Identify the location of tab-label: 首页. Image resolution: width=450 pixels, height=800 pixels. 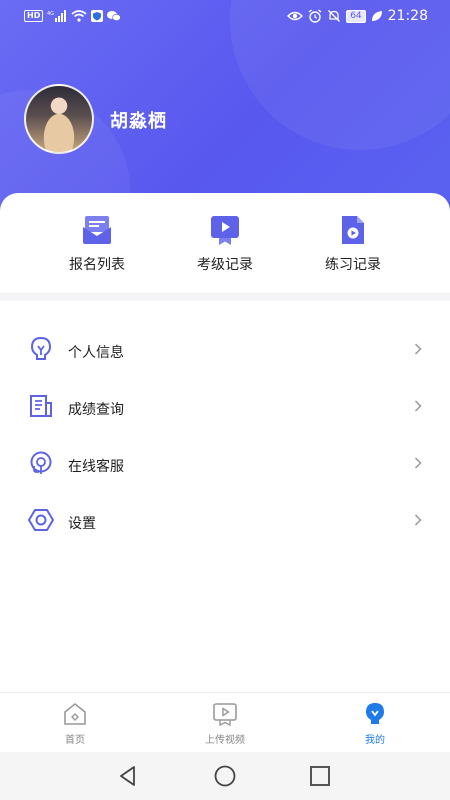
(75, 740).